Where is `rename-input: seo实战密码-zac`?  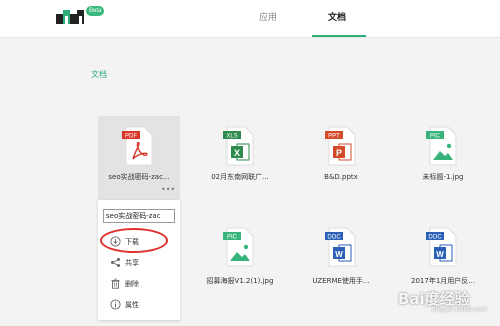
rename-input: seo实战密码-zac is located at coordinates (139, 216).